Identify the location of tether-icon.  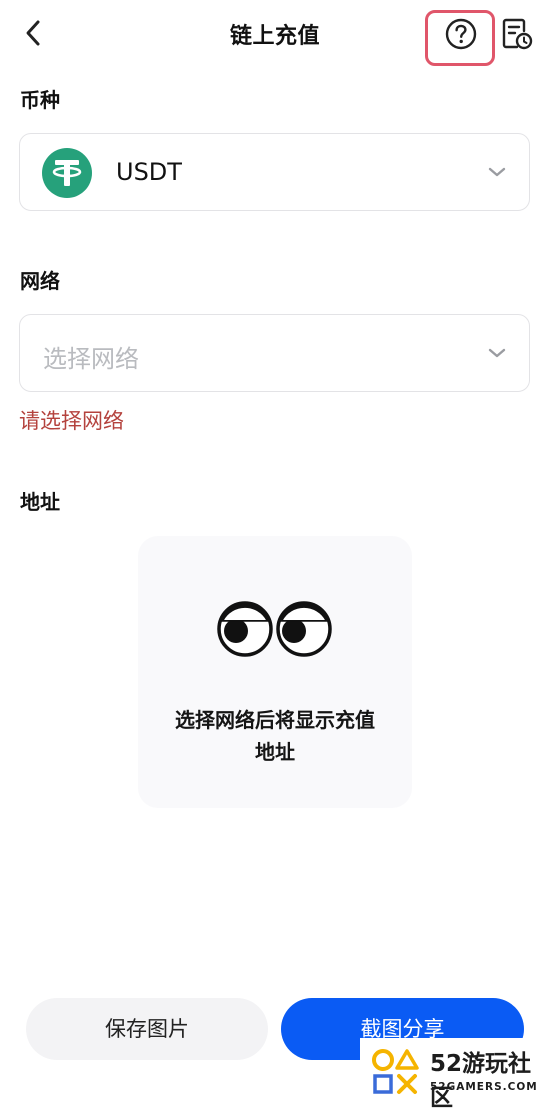
(67, 173).